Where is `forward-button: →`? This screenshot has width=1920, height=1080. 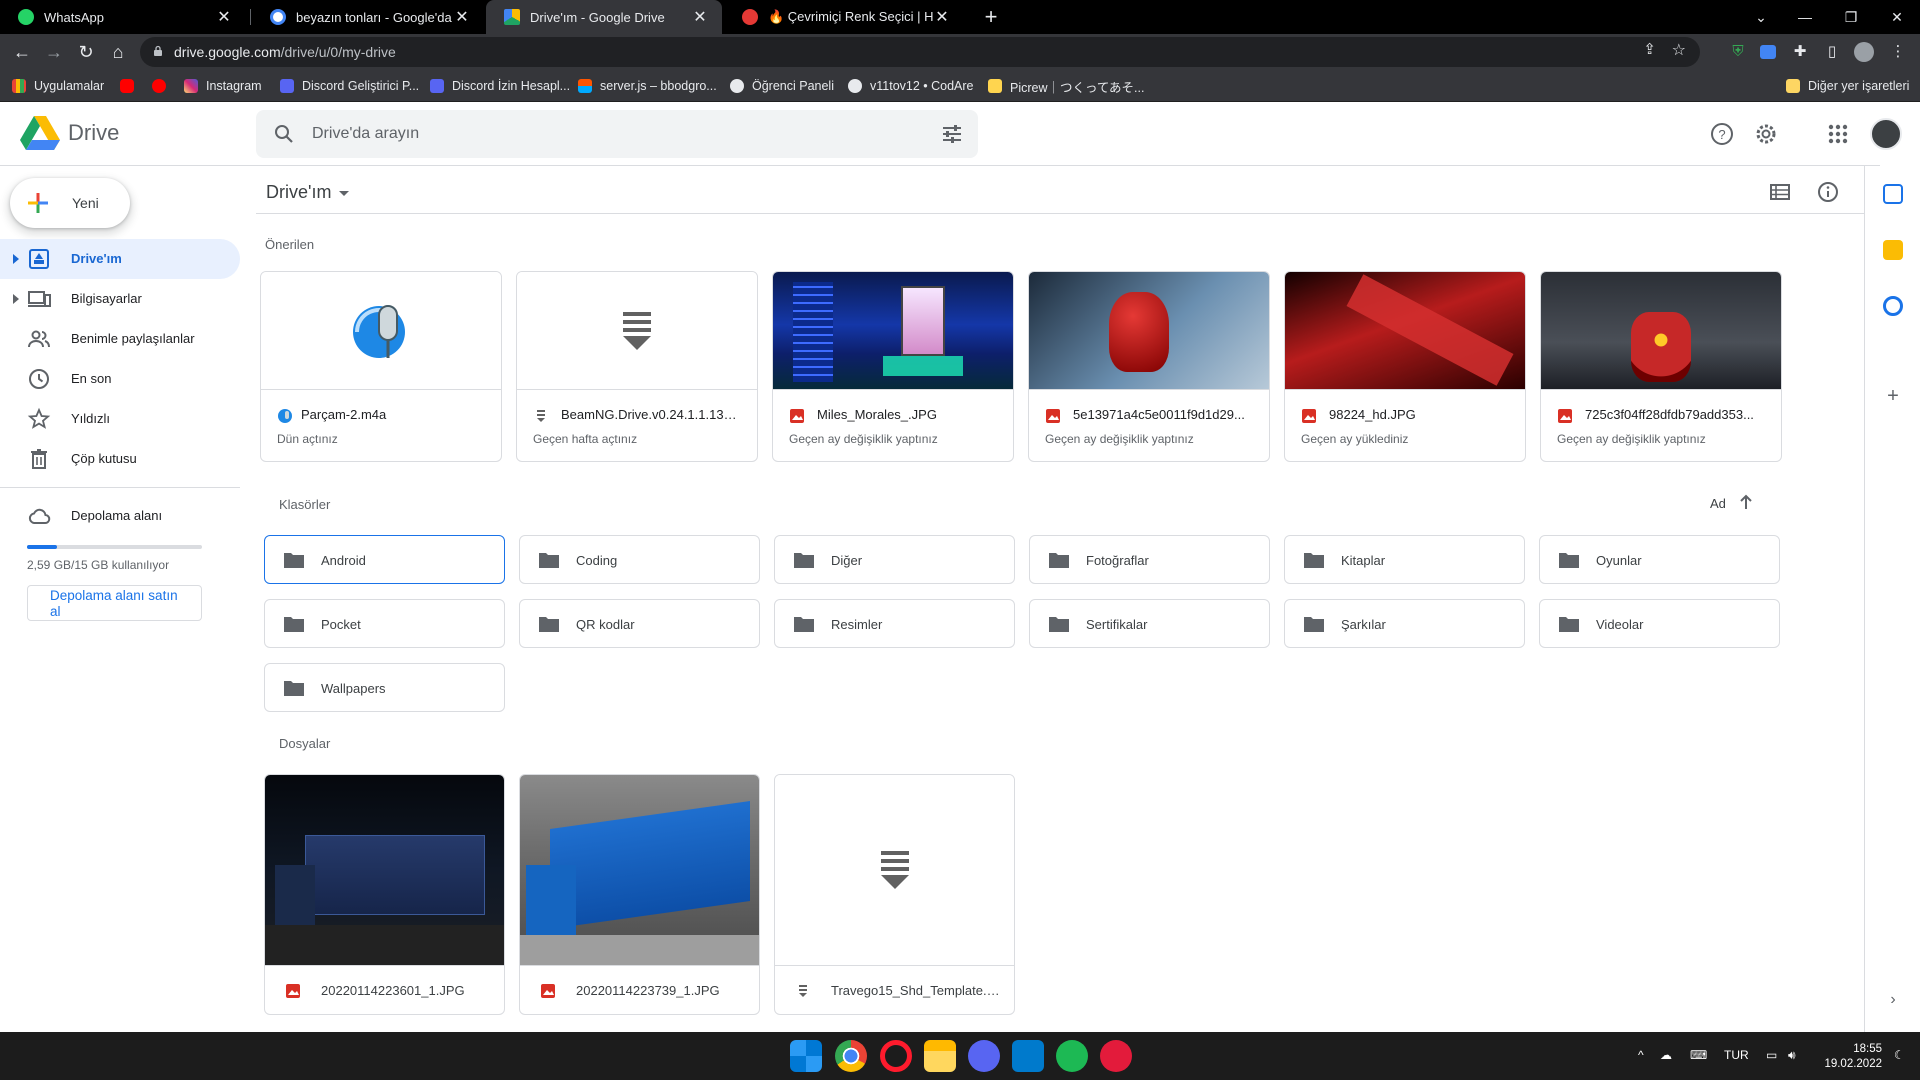
forward-button: → is located at coordinates (54, 52).